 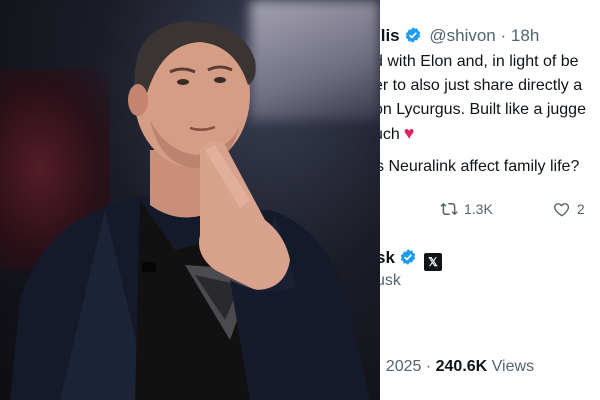 What do you see at coordinates (390, 134) in the screenshot?
I see `tweet-text-fragment: uch` at bounding box center [390, 134].